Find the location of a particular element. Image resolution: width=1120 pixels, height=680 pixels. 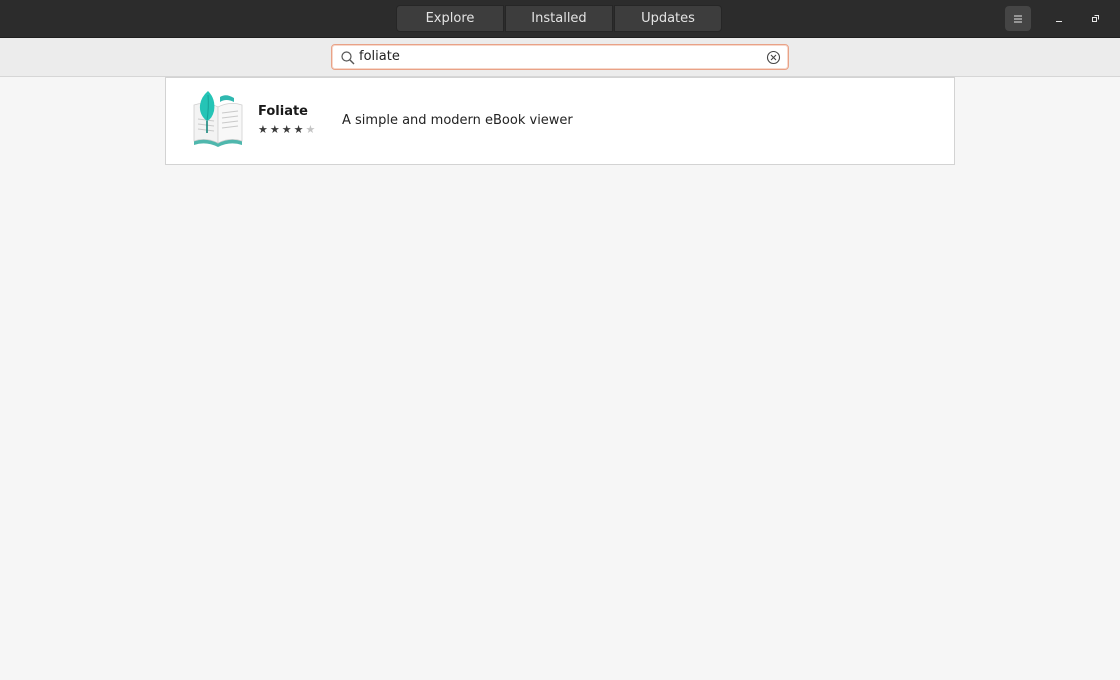

tab-updates: Updates is located at coordinates (668, 18).